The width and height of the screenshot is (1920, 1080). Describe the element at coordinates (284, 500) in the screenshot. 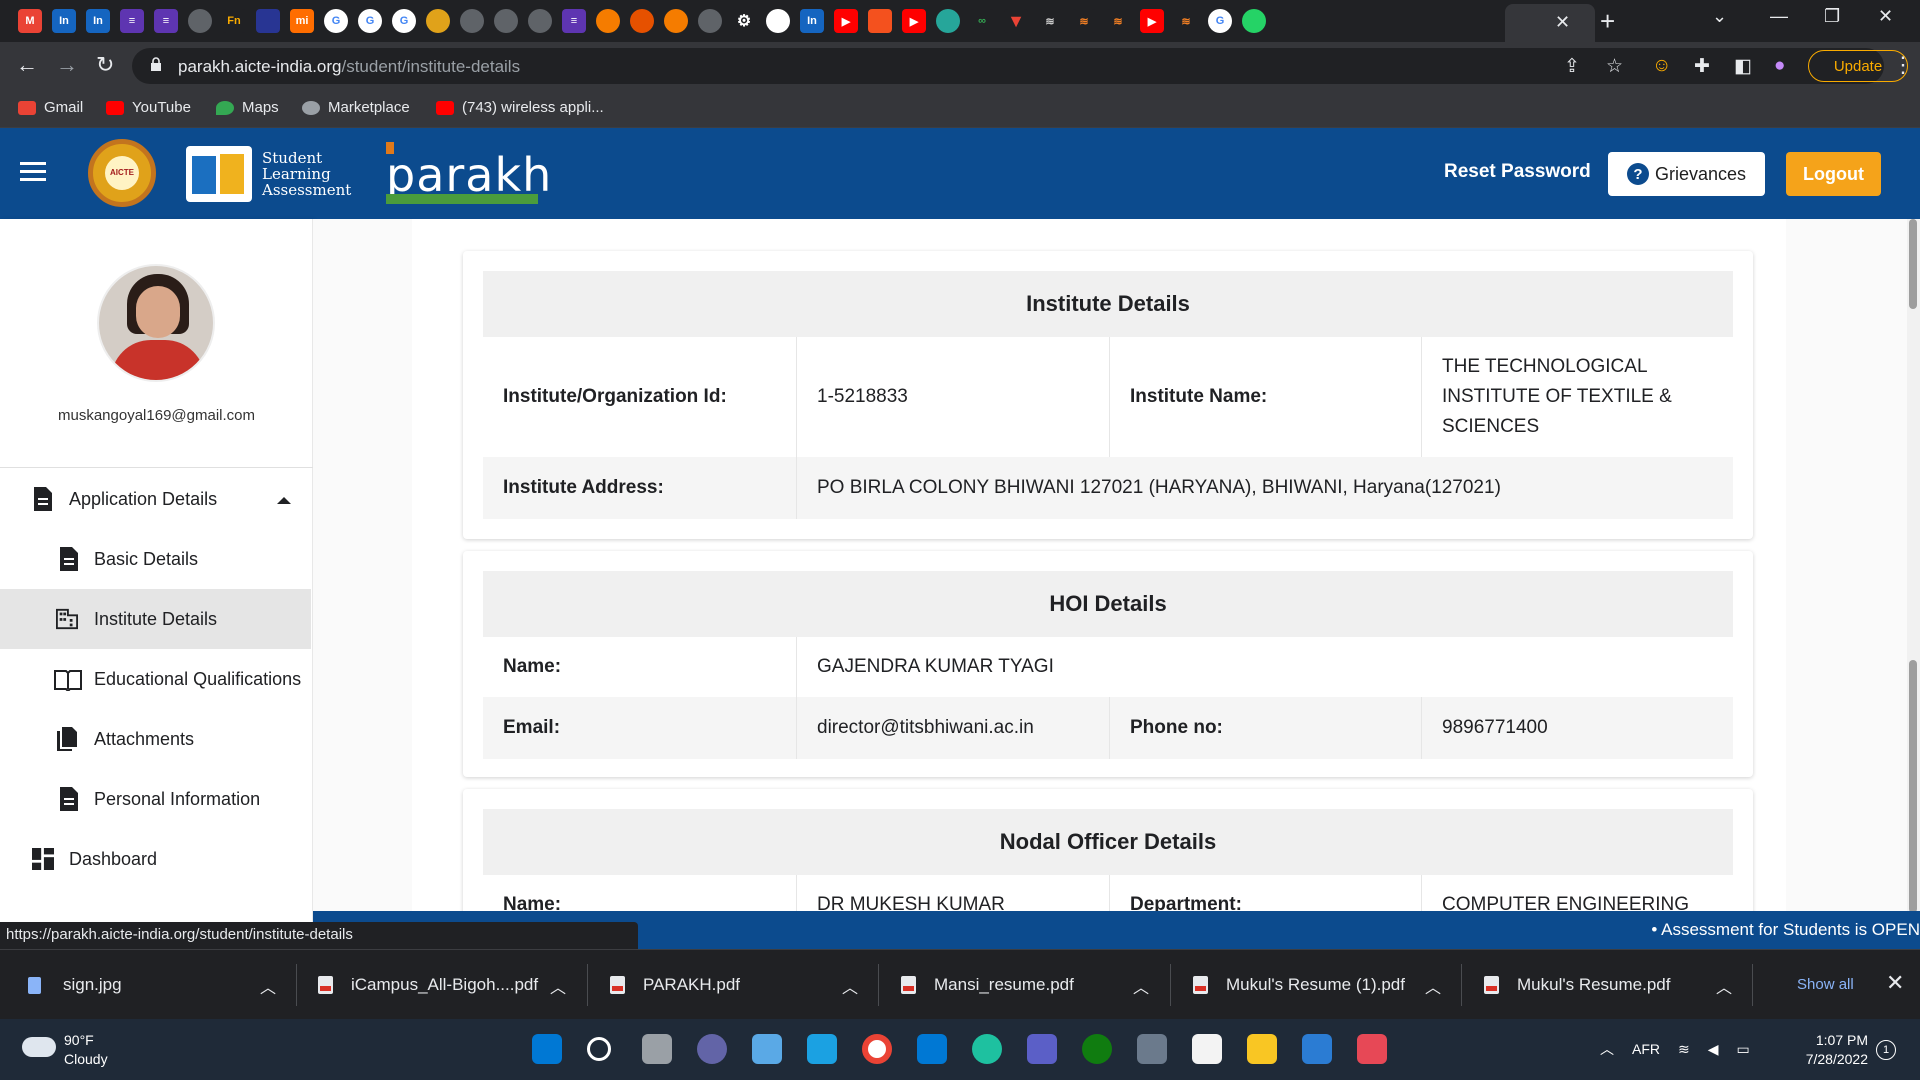

I see `caret-up-icon` at that location.